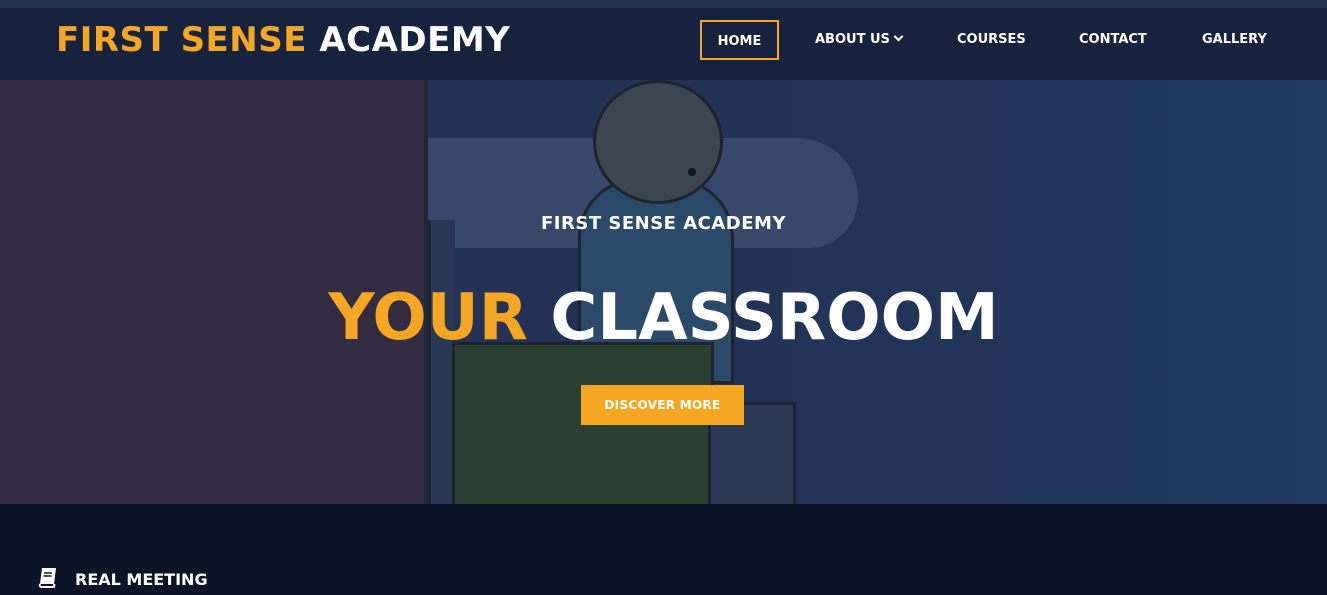 This screenshot has height=595, width=1327. Describe the element at coordinates (898, 36) in the screenshot. I see `chevron-down-icon` at that location.